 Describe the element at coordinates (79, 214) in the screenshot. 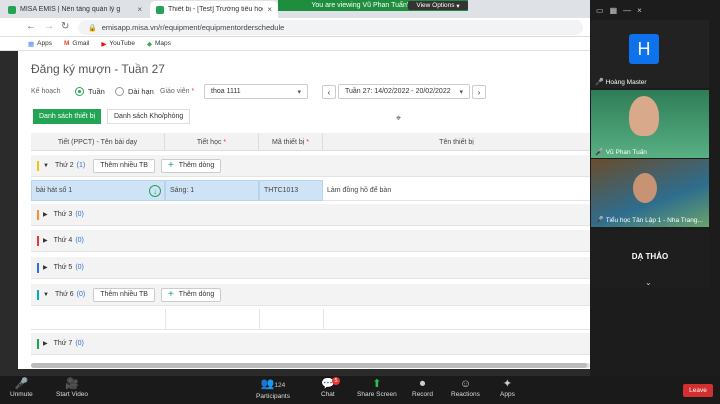

I see `group-count: (0)` at that location.